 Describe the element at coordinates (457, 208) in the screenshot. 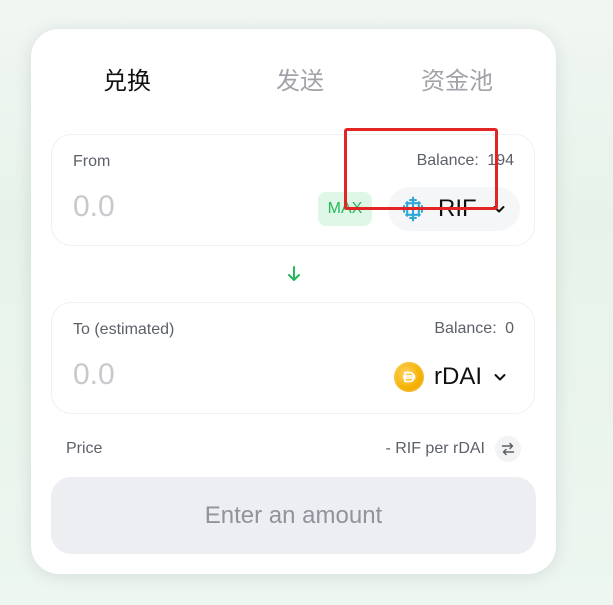

I see `from-token-symbol: RIF` at that location.